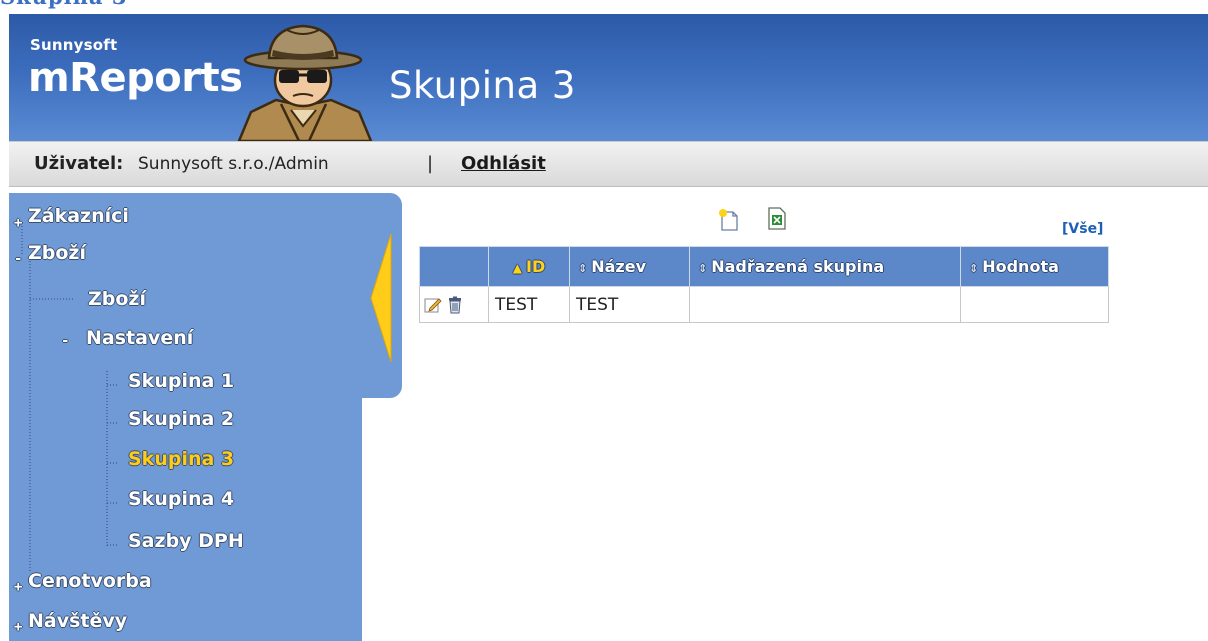 This screenshot has width=1208, height=641. I want to click on page-top-title: Skupina 3, so click(63, 5).